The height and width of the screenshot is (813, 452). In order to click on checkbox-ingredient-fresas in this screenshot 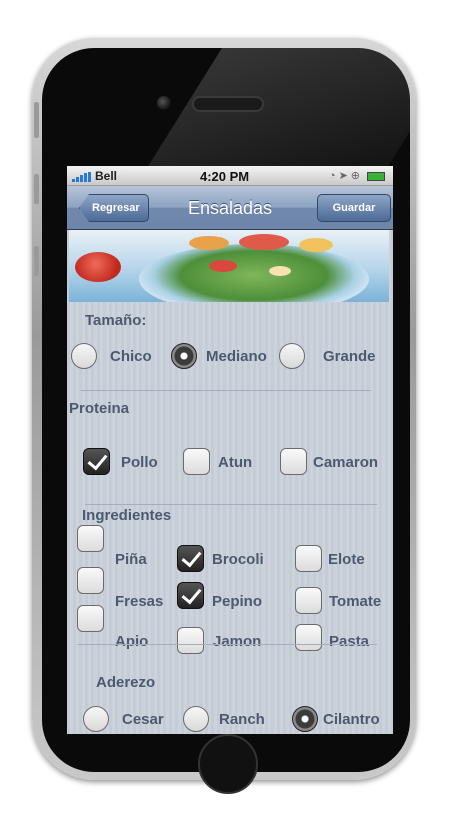, I will do `click(90, 580)`.